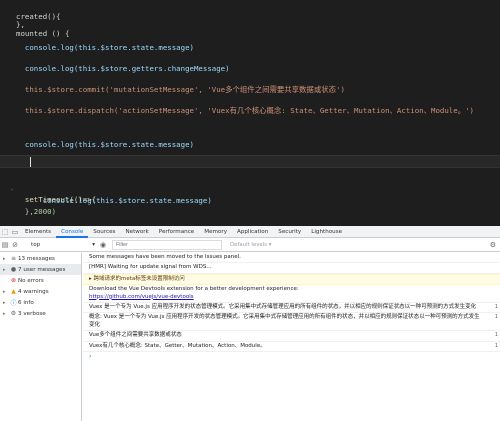 Image resolution: width=500 pixels, height=421 pixels. Describe the element at coordinates (90, 357) in the screenshot. I see `prompt-caret: ›` at that location.